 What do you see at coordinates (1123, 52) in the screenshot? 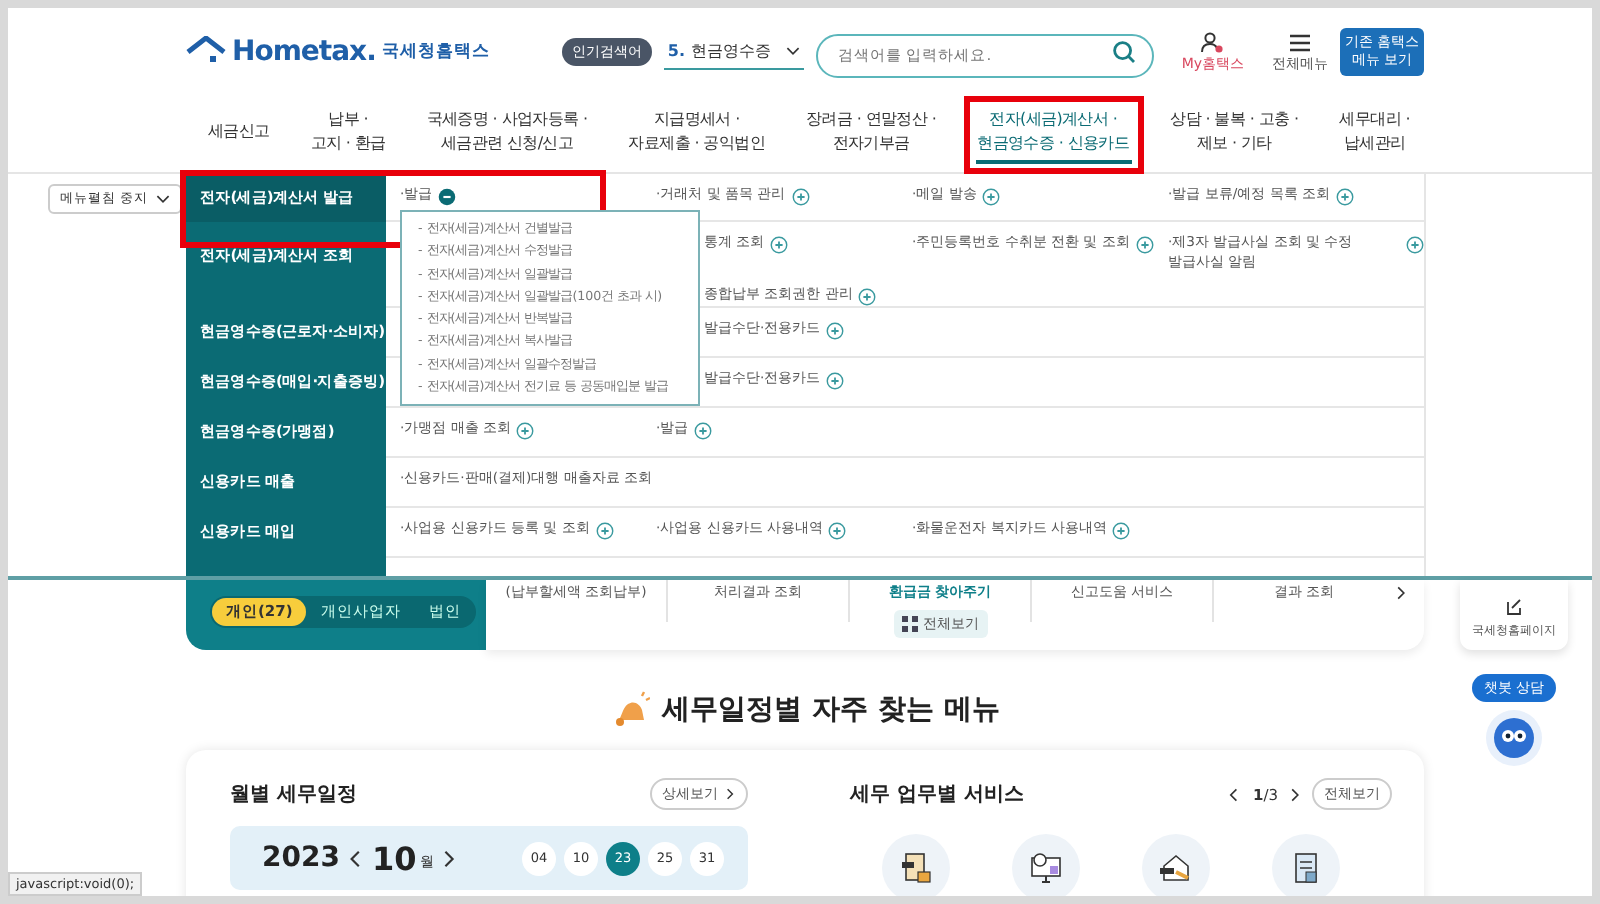
I see `search-icon` at bounding box center [1123, 52].